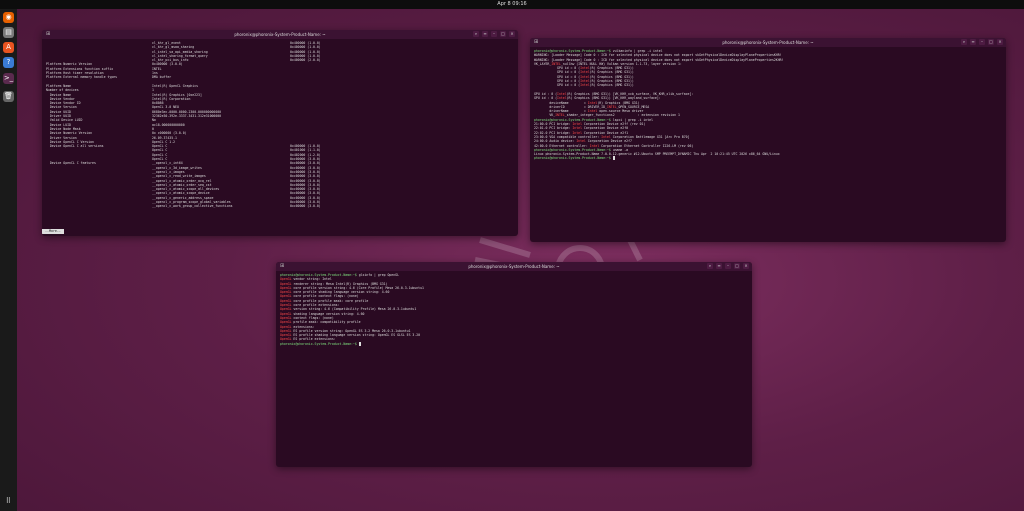 This screenshot has width=1024, height=511. I want to click on top-bar: Apr 8 09:16, so click(512, 4).